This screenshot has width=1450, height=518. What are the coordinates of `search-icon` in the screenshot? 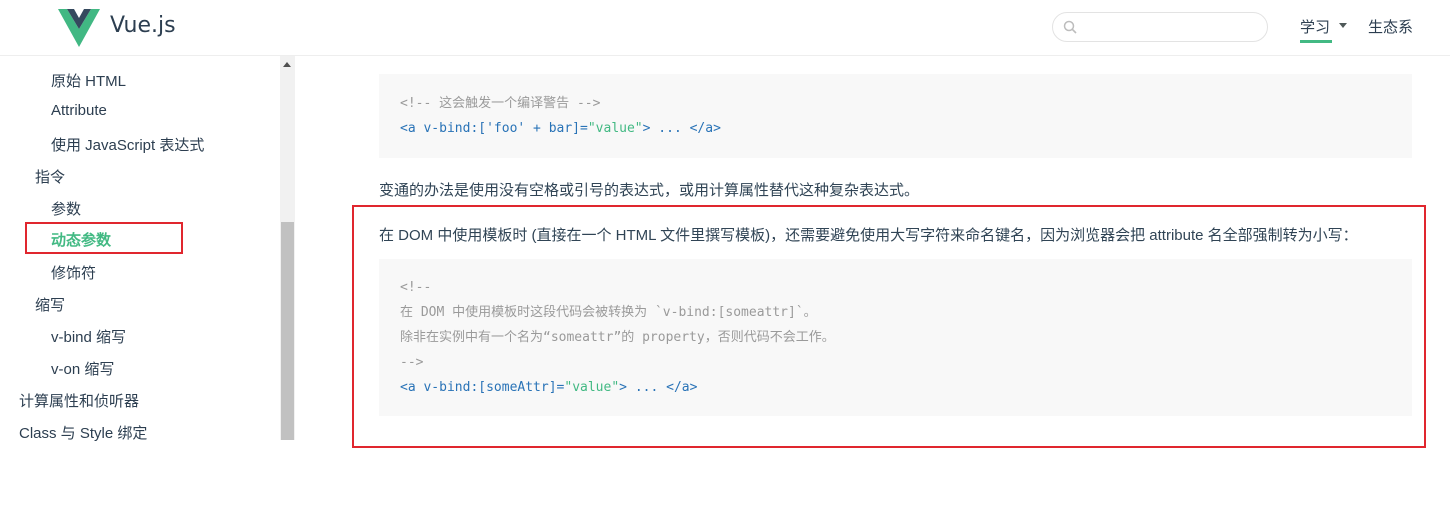 It's located at (1070, 27).